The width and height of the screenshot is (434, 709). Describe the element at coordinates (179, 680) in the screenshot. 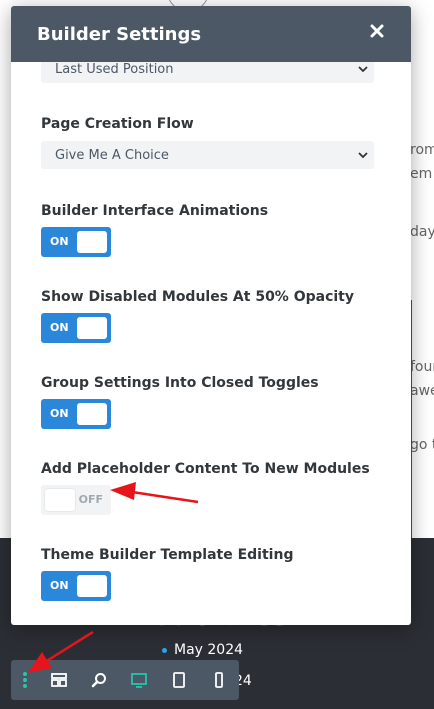

I see `tablet-icon` at that location.